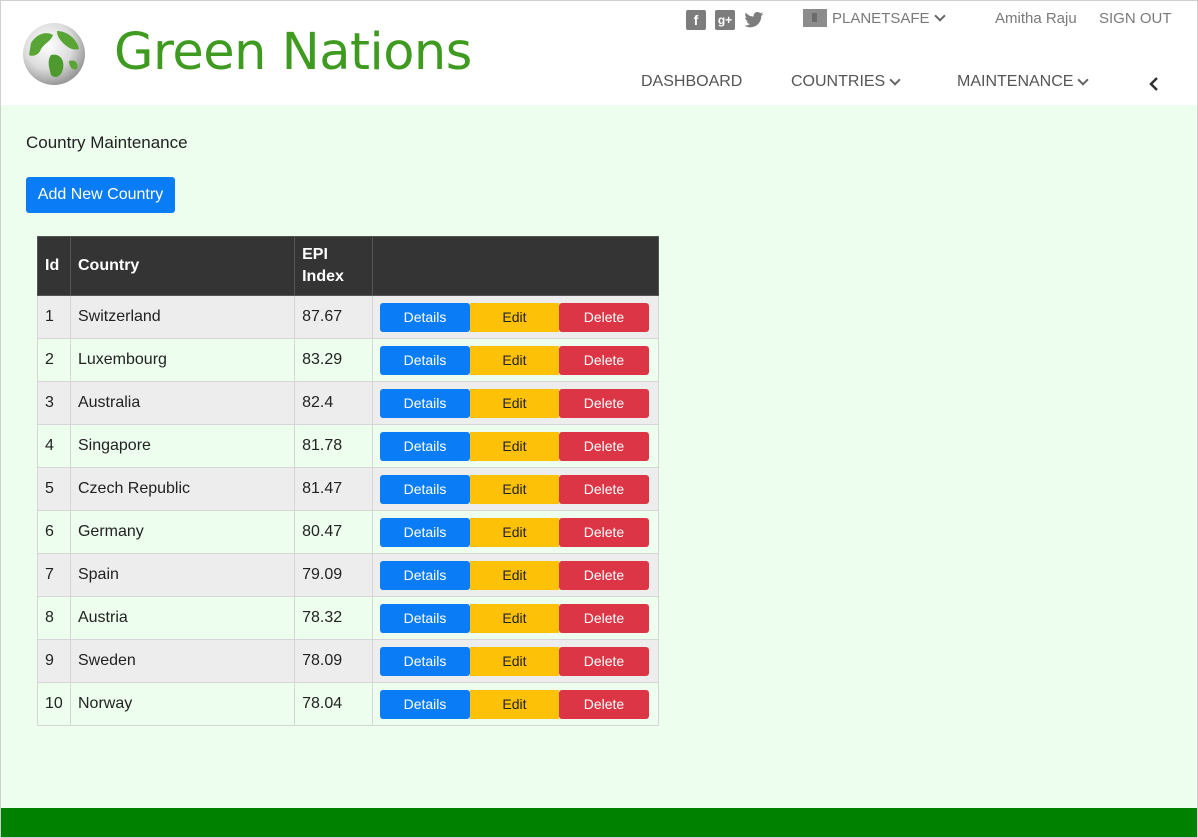 Image resolution: width=1198 pixels, height=838 pixels. I want to click on table-row: 10 Norway 78.04 Details Edit Delete, so click(348, 704).